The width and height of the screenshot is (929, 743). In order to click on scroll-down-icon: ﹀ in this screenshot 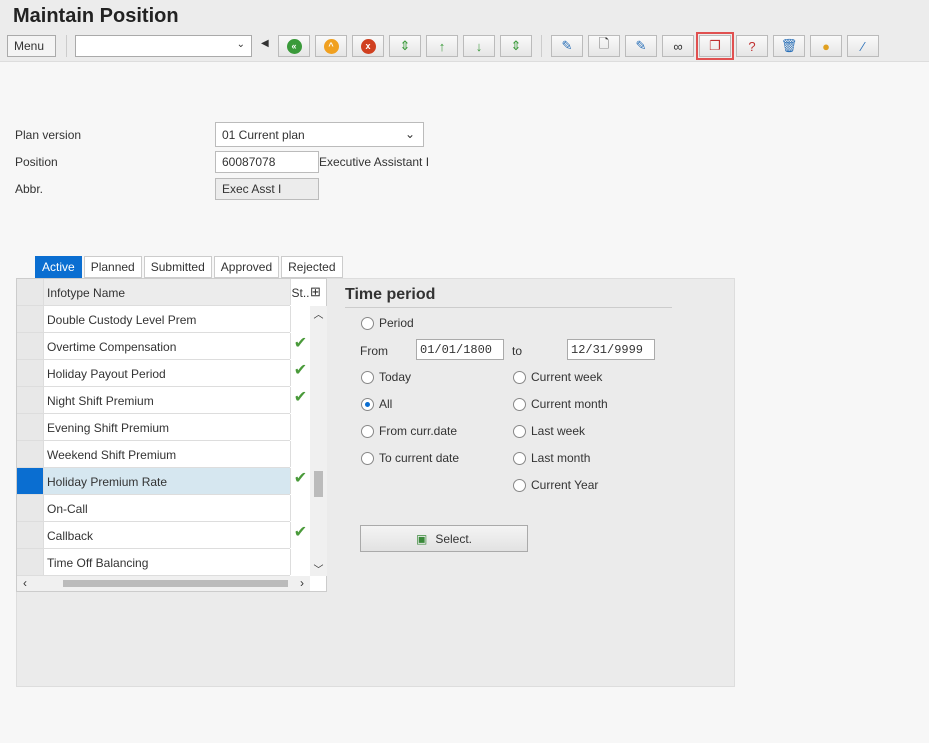, I will do `click(318, 568)`.